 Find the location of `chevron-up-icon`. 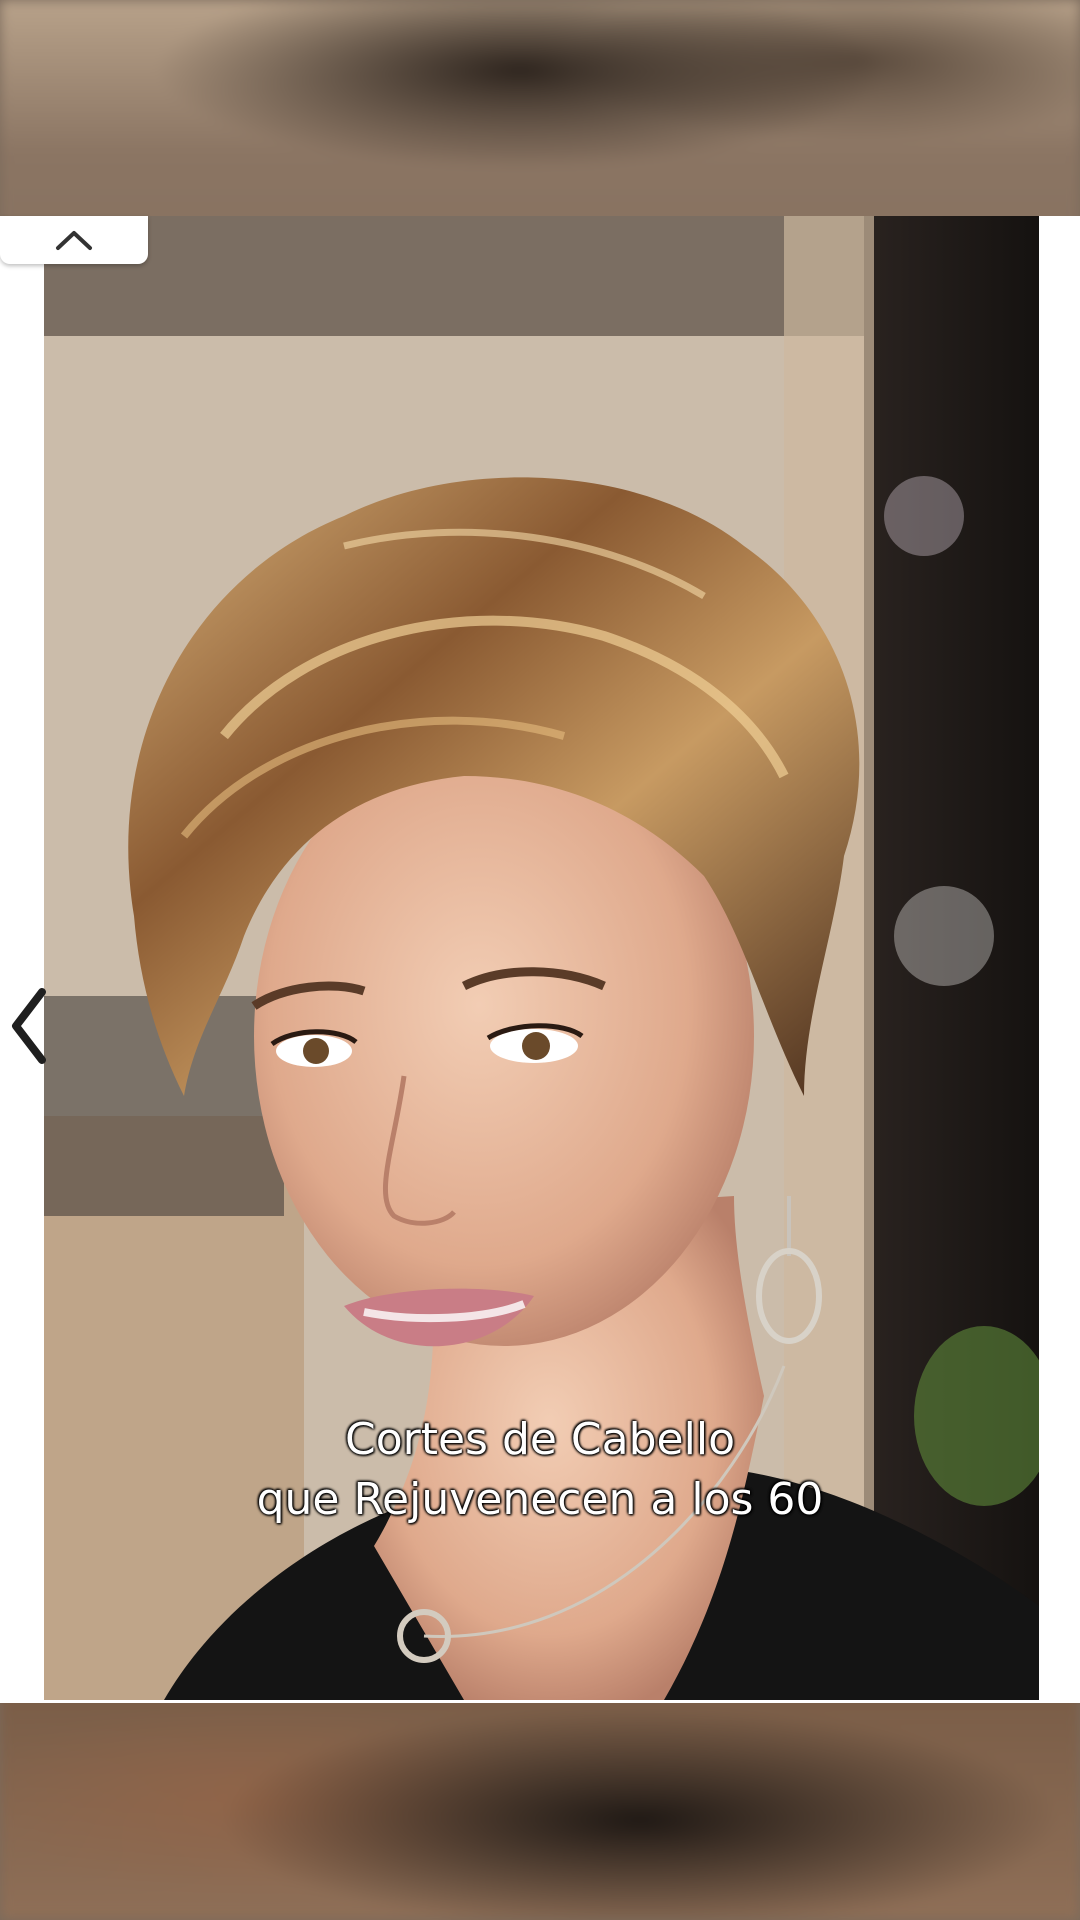

chevron-up-icon is located at coordinates (74, 240).